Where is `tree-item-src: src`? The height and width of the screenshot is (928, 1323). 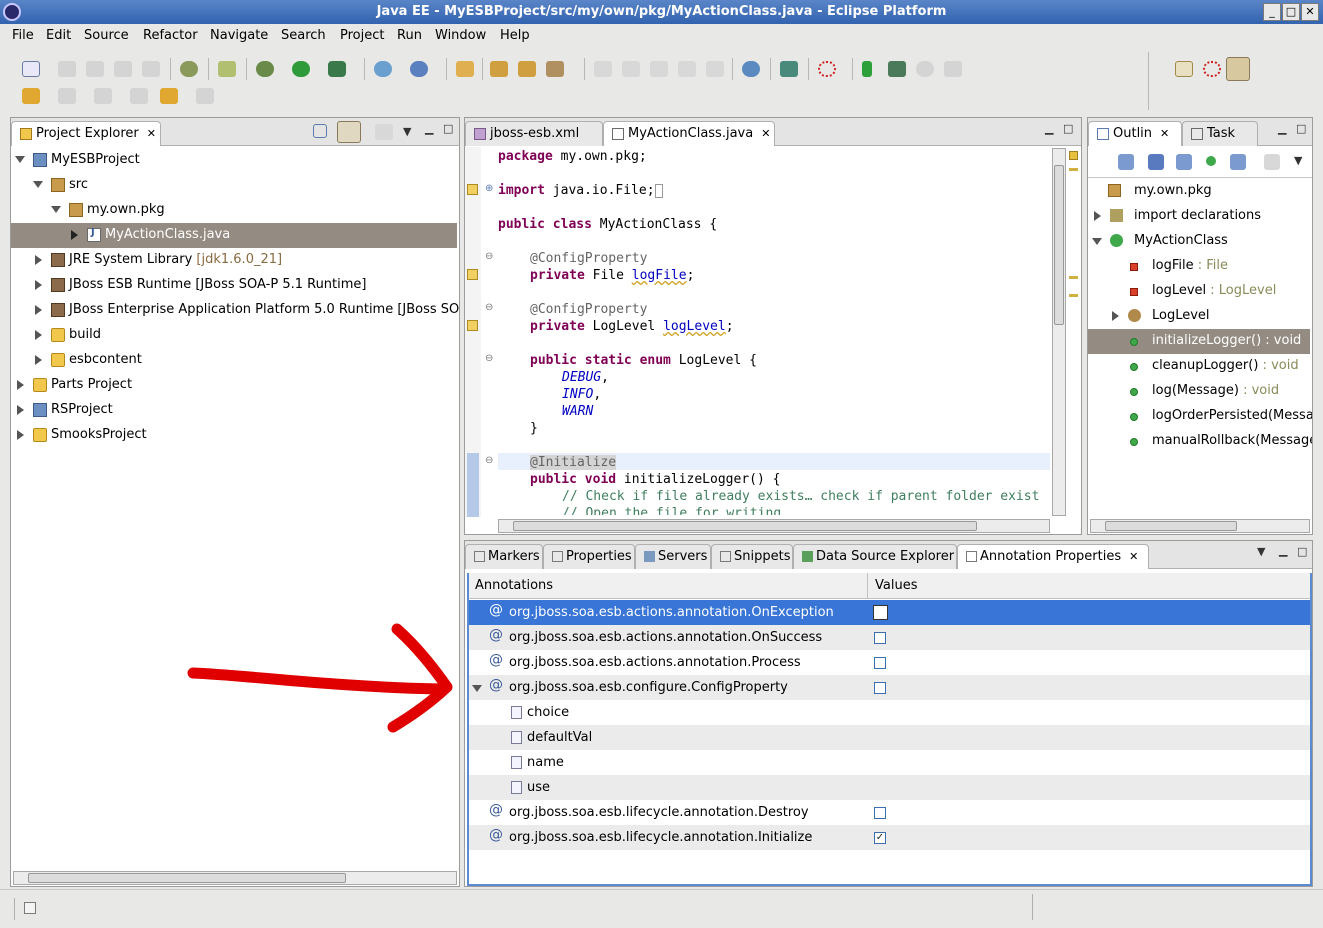 tree-item-src: src is located at coordinates (235, 185).